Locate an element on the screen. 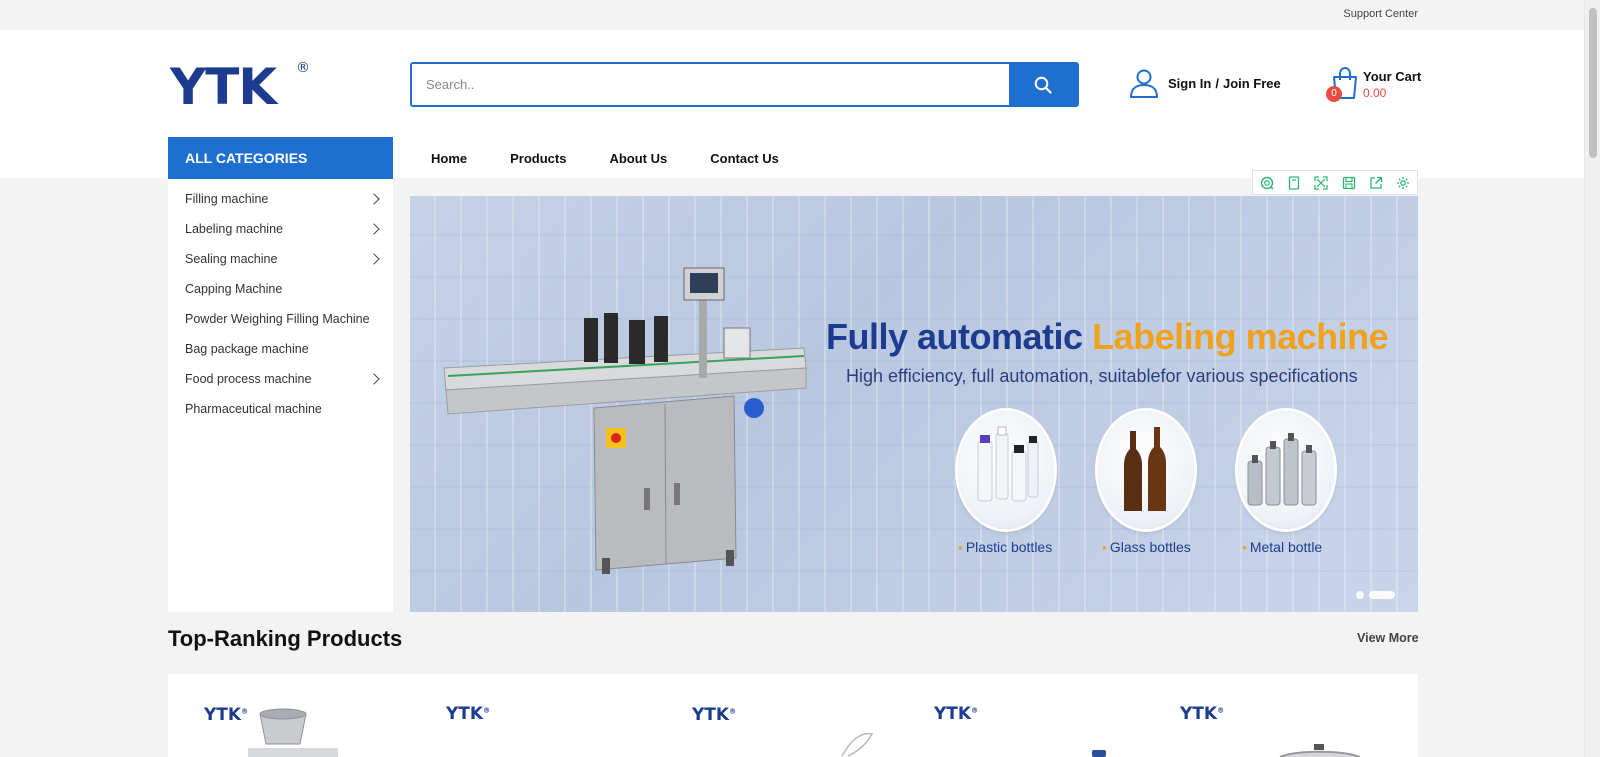 This screenshot has width=1600, height=757. all-categories-heading: ALL CATEGORIES is located at coordinates (280, 158).